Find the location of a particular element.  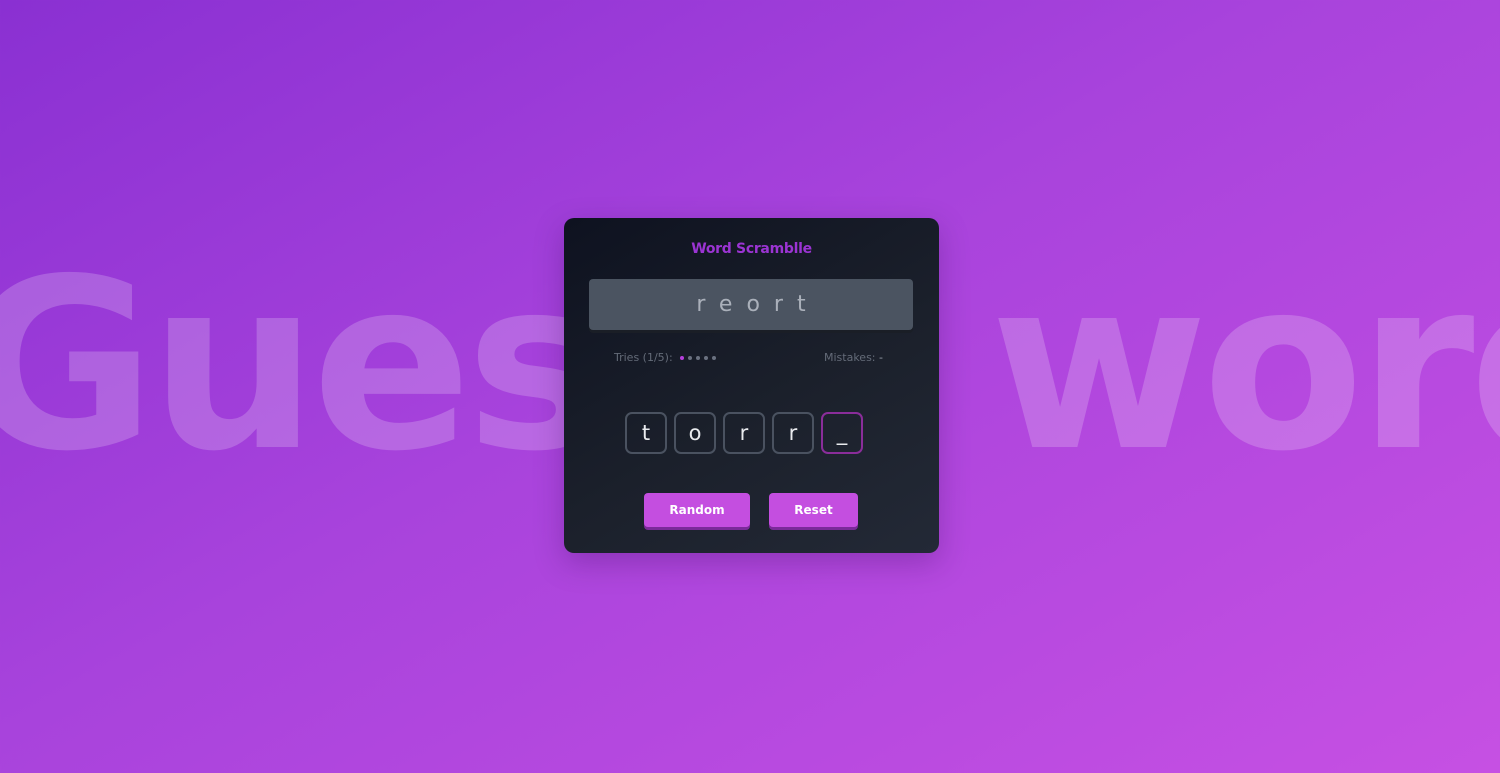

letter-input-3: r is located at coordinates (744, 433).